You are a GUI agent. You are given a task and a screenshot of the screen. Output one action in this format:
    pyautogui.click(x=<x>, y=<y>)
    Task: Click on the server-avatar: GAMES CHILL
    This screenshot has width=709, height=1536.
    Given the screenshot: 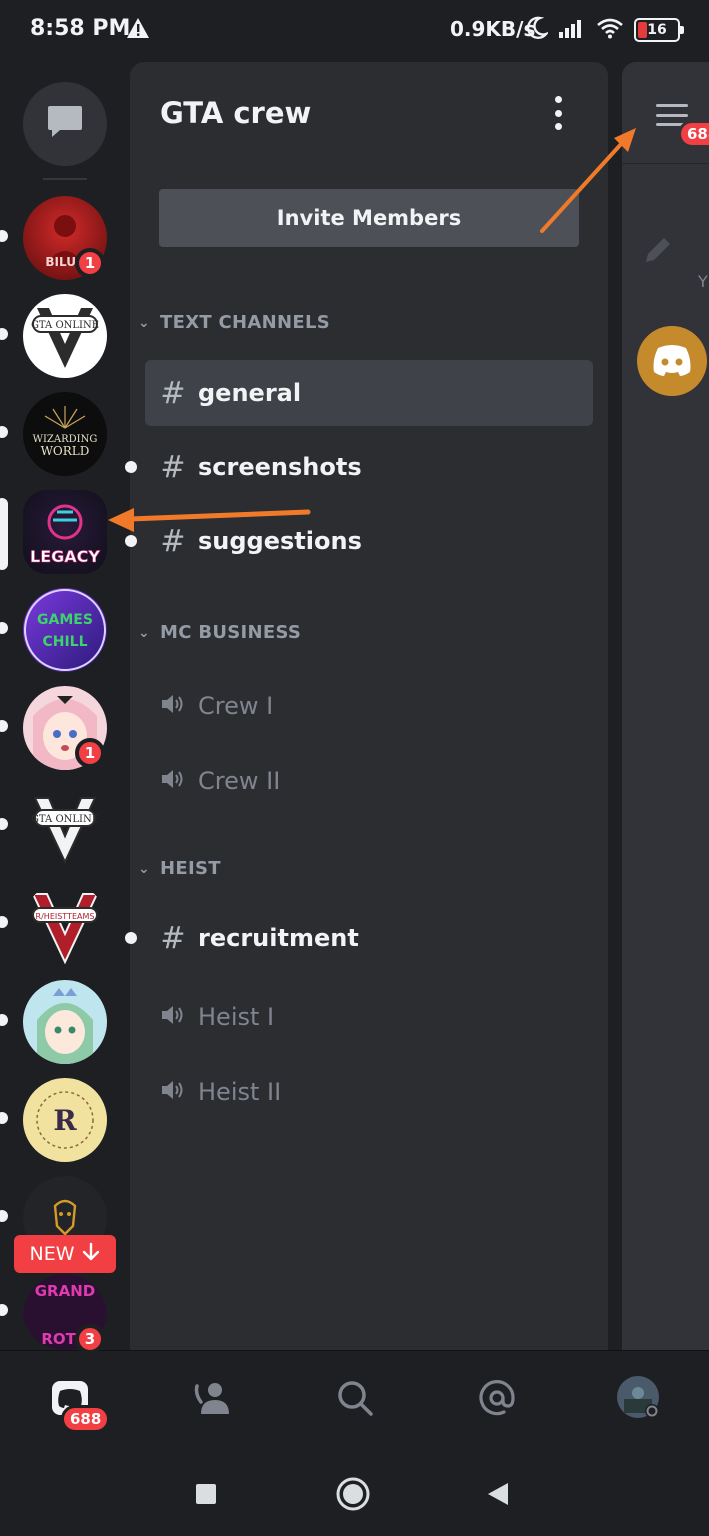 What is the action you would take?
    pyautogui.click(x=65, y=630)
    